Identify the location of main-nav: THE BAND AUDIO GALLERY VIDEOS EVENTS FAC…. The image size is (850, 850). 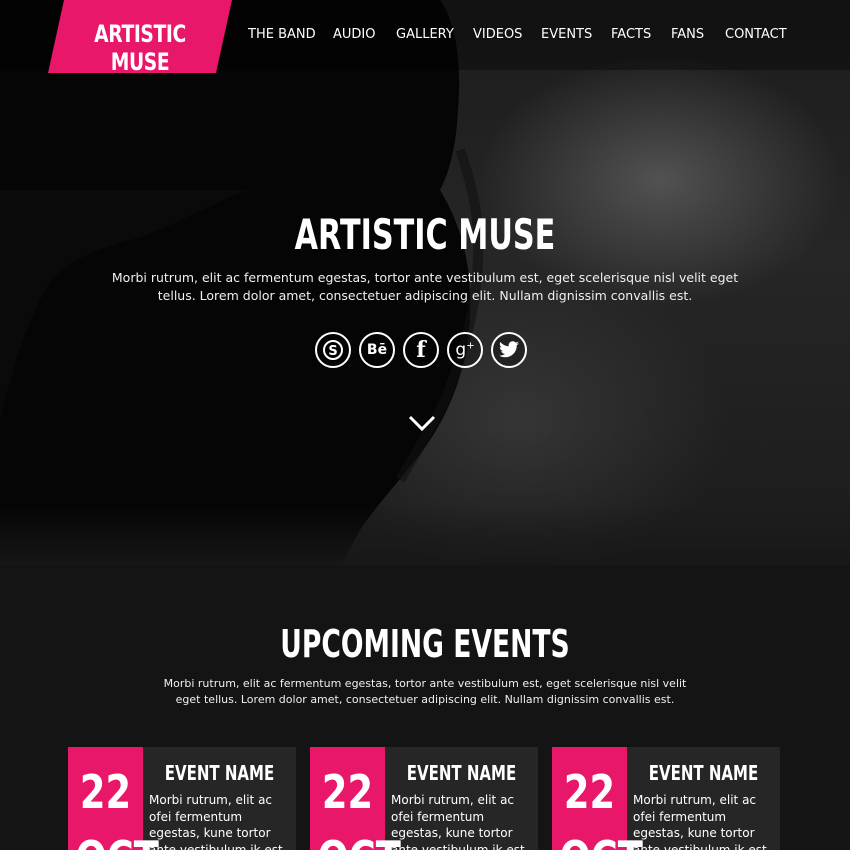
(517, 37).